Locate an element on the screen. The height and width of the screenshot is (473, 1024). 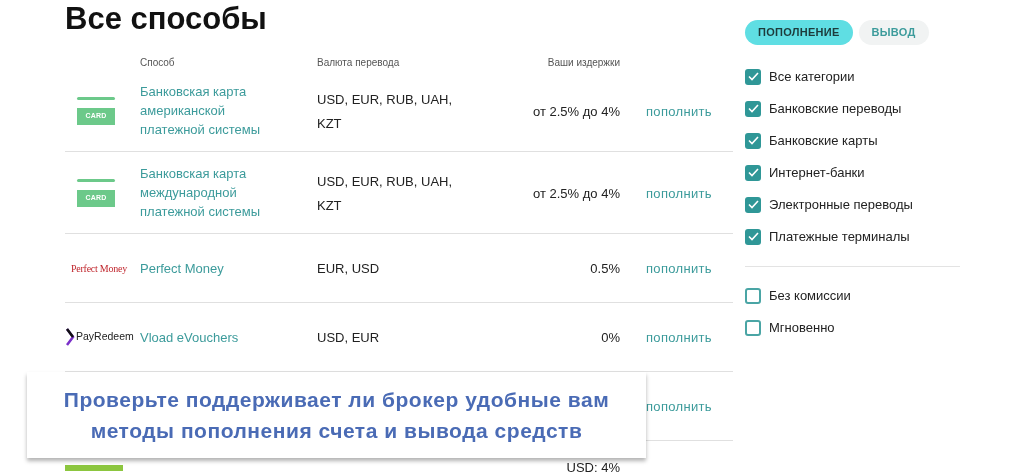
banner-text: Проверьте поддерживает ли брокер удобные вам методы пополнения счета и вывода средств is located at coordinates (336, 415).